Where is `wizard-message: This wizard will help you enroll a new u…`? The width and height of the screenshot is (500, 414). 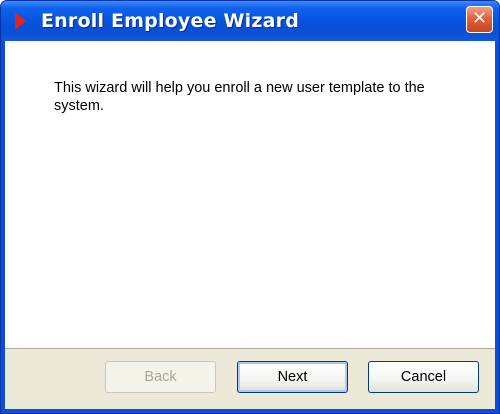 wizard-message: This wizard will help you enroll a new u… is located at coordinates (239, 97).